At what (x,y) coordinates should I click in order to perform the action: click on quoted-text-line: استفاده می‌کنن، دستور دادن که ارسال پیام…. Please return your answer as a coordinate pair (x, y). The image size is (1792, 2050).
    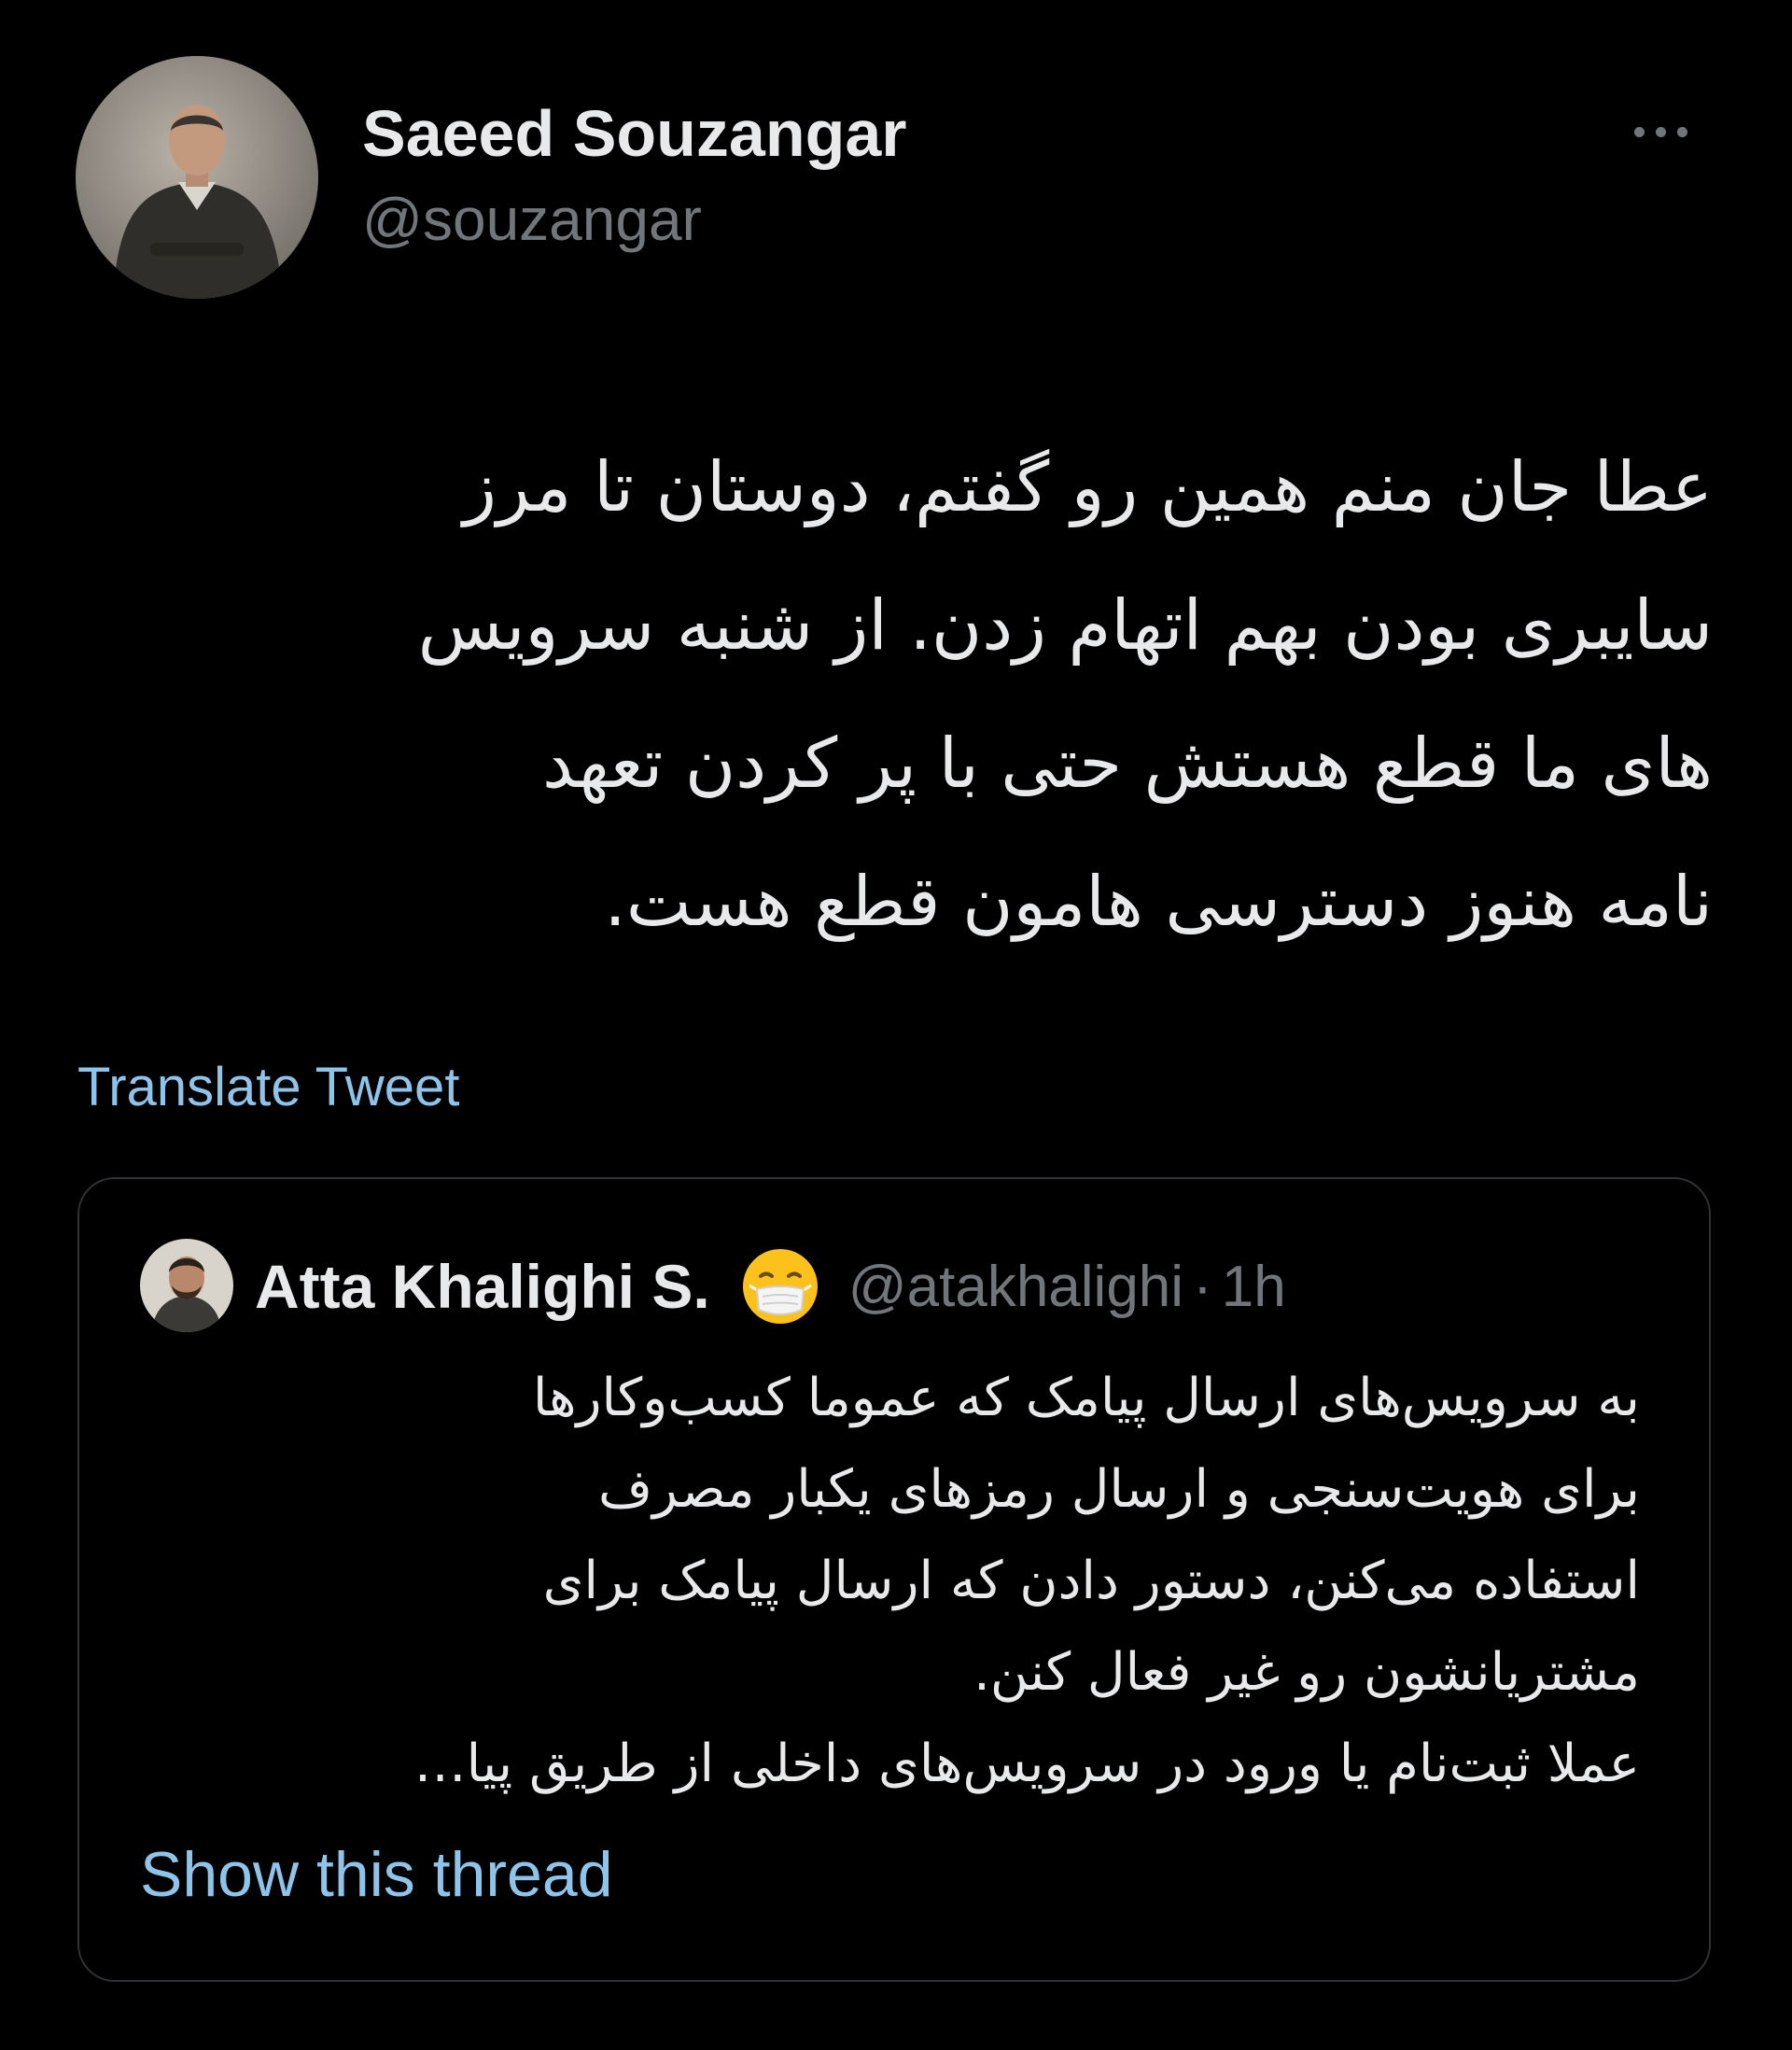
    Looking at the image, I should click on (1091, 1581).